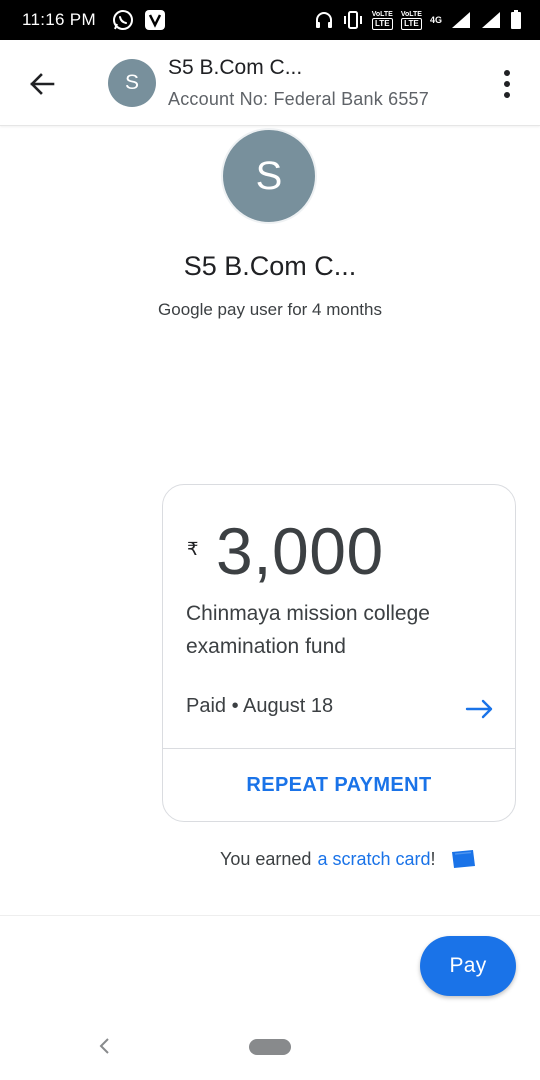  I want to click on more-options-button, so click(507, 84).